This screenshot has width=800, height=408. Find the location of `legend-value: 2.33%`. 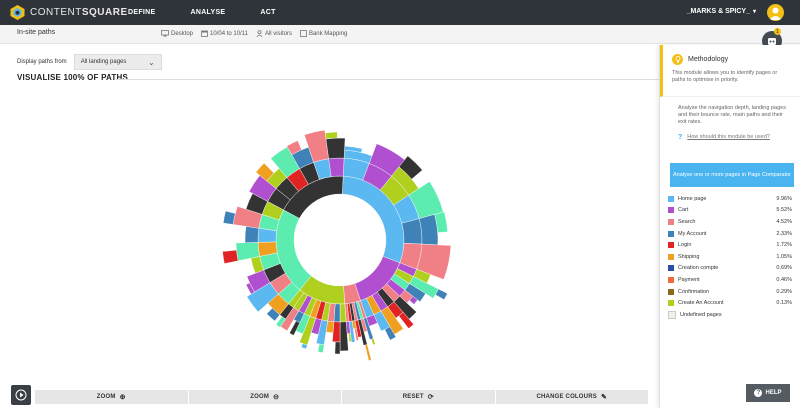

legend-value: 2.33% is located at coordinates (784, 233).